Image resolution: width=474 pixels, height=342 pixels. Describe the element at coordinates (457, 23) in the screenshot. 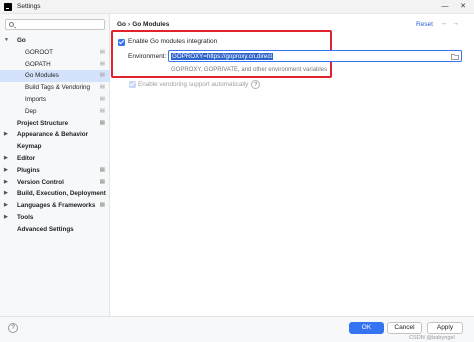

I see `forward-arrow-icon: →` at that location.